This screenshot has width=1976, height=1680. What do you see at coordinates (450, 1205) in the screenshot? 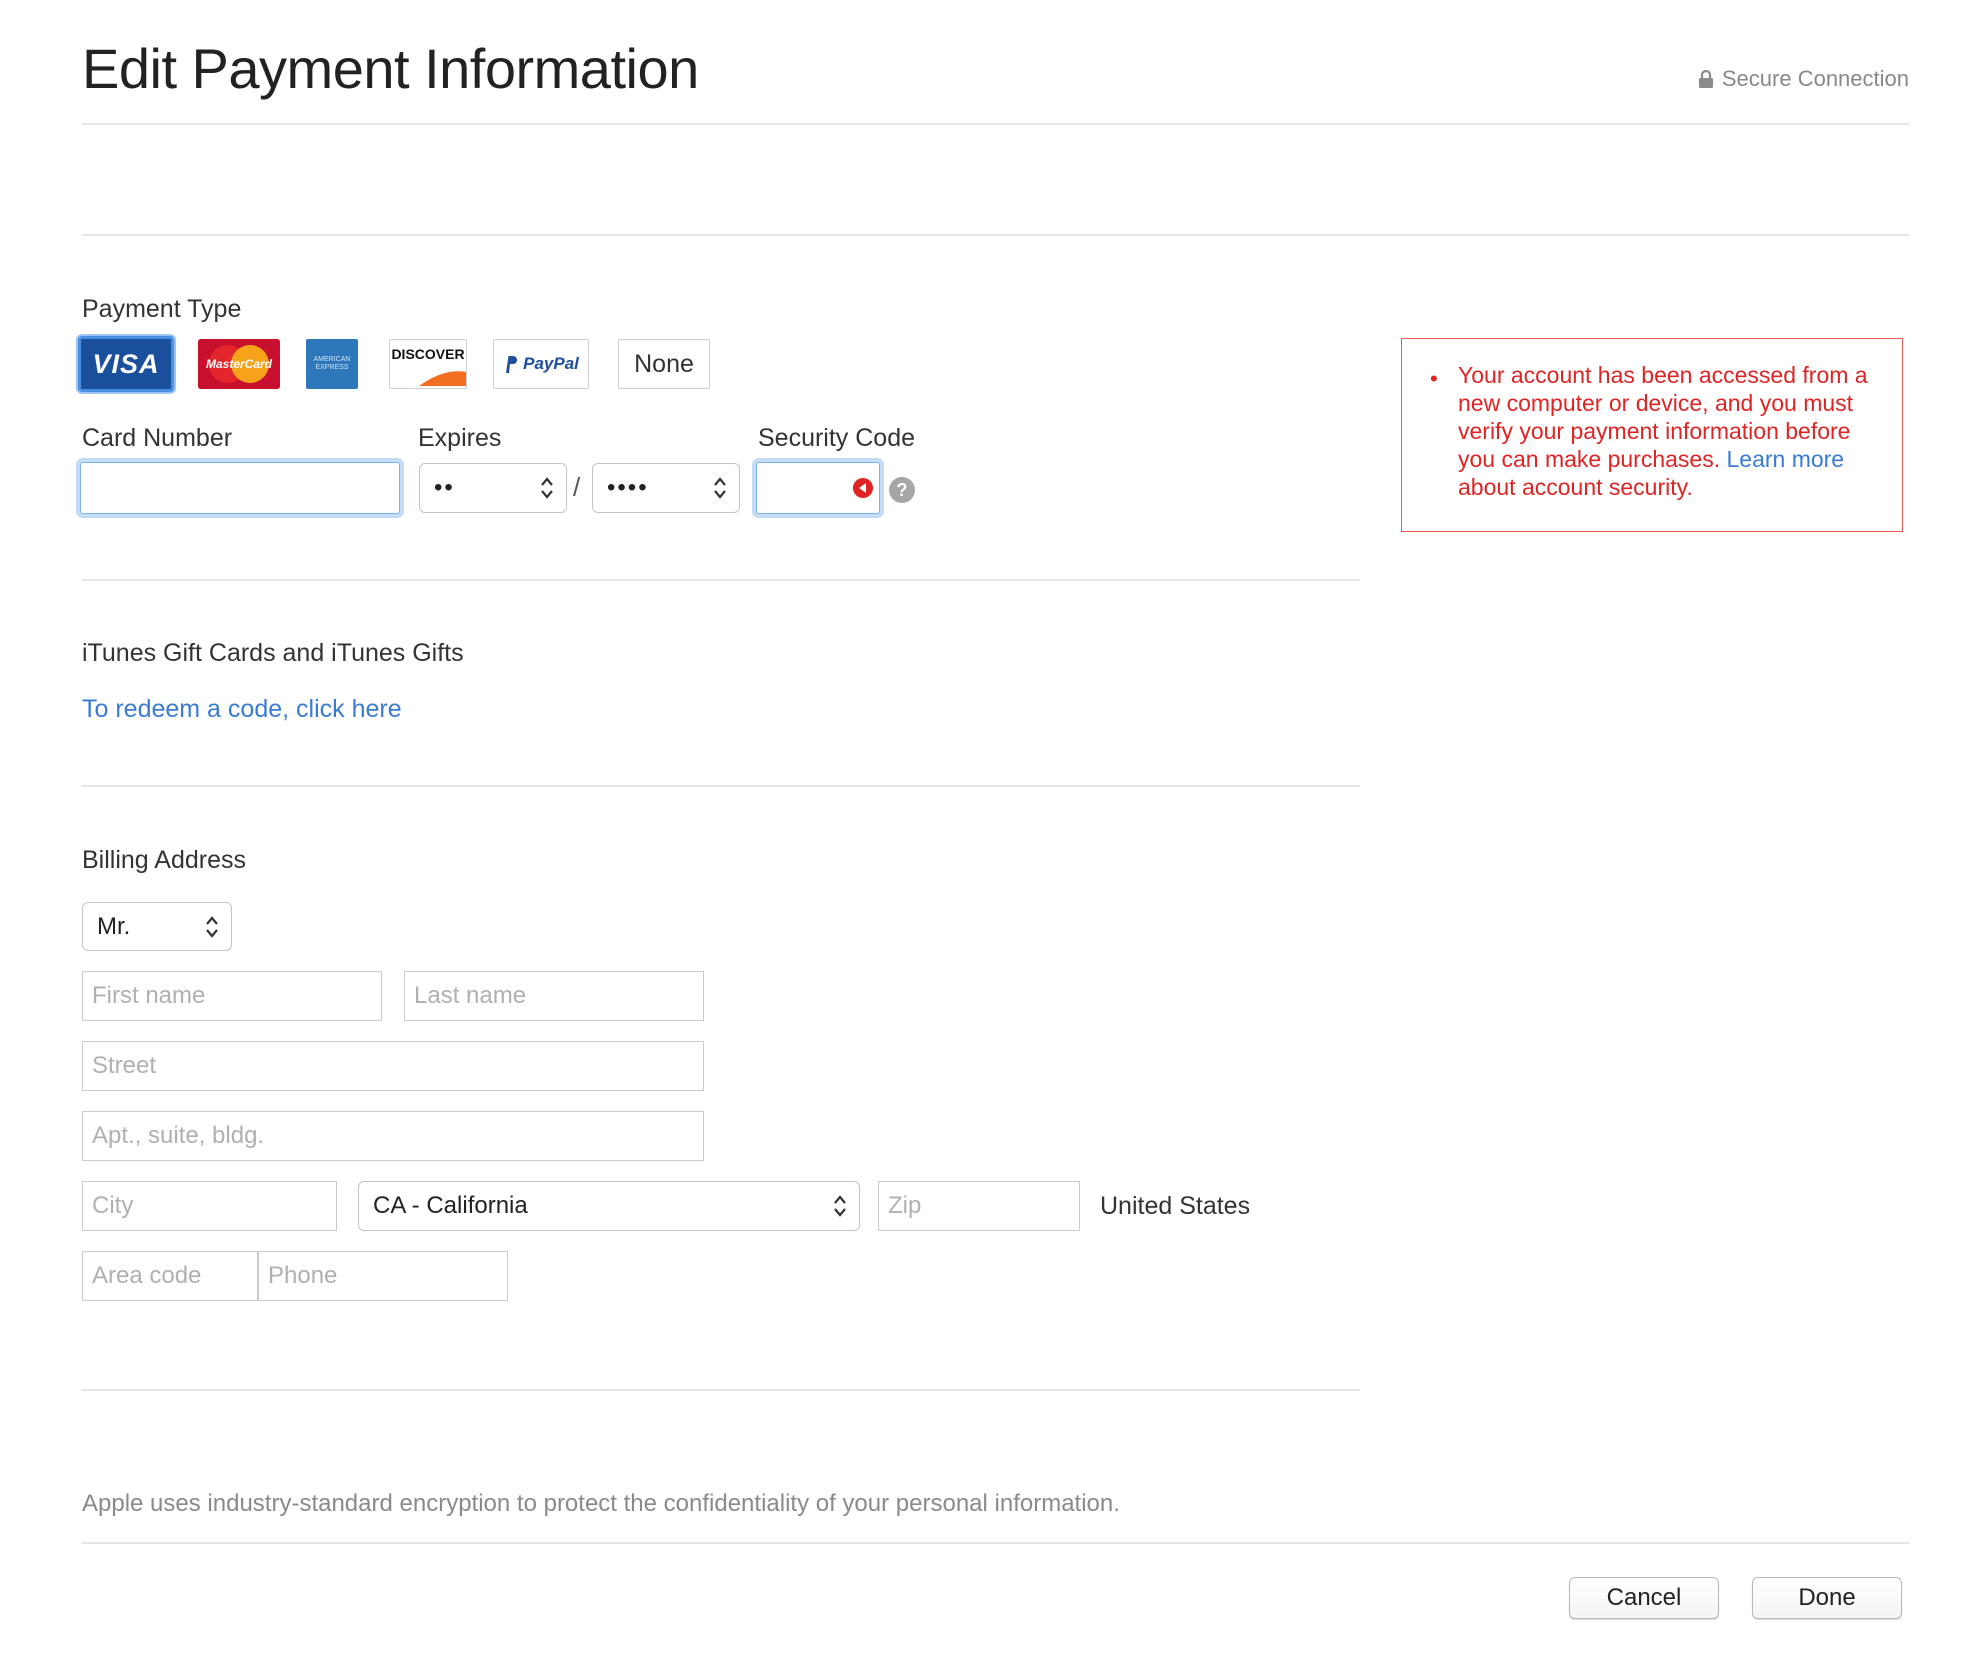
I see `state-value: CA - California` at bounding box center [450, 1205].